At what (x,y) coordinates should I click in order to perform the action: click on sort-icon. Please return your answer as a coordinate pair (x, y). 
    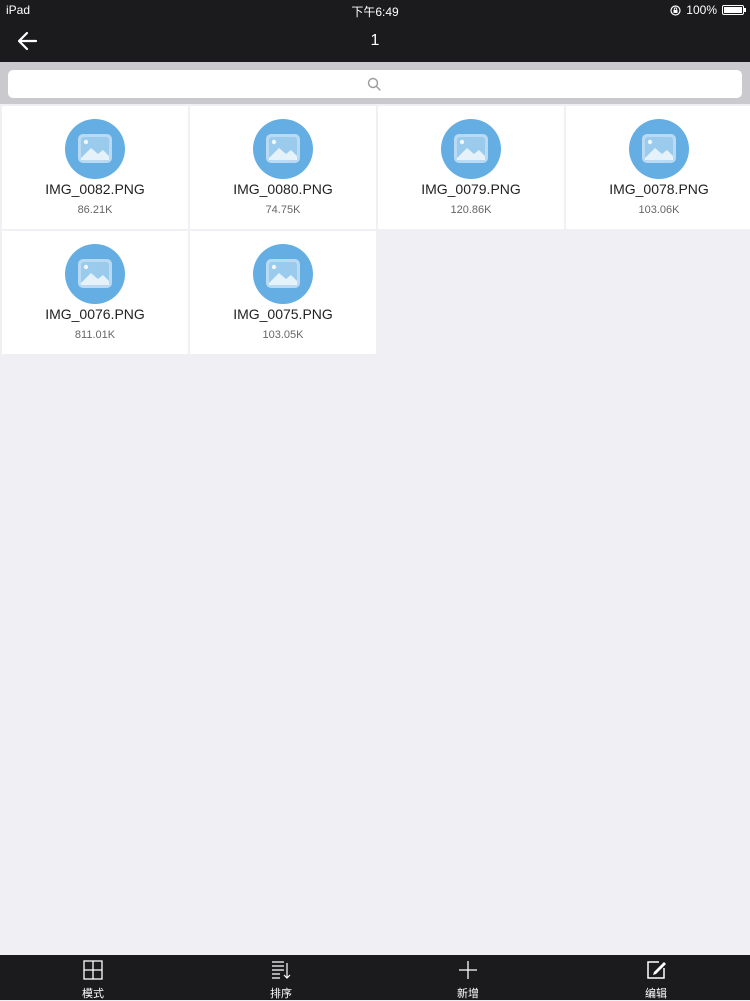
    Looking at the image, I should click on (281, 970).